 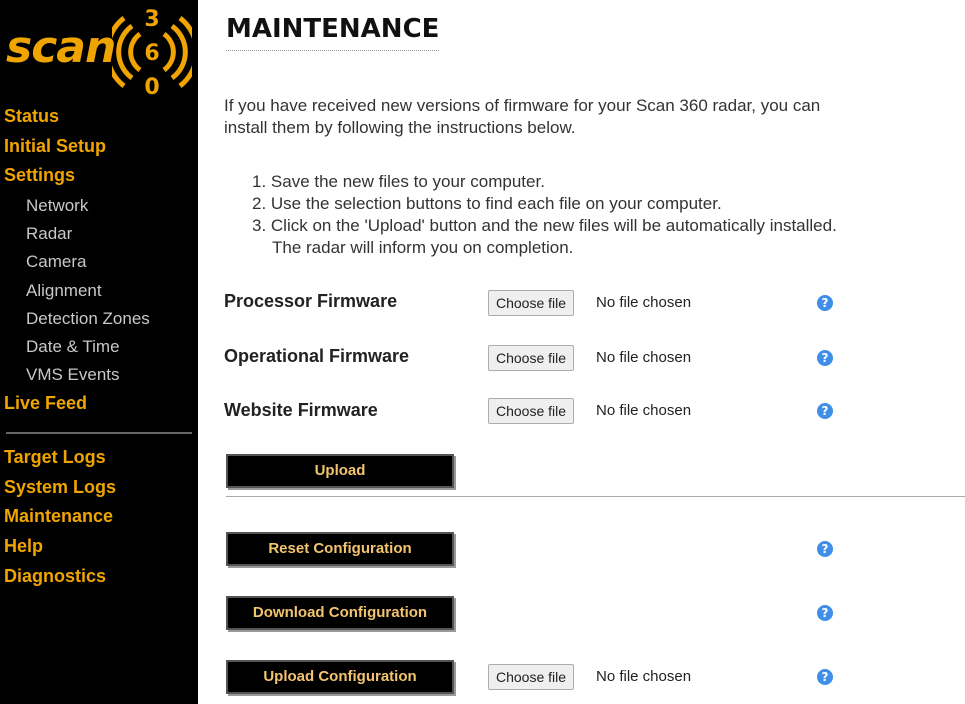 I want to click on sidebar-item-date-time: Date & Time, so click(x=73, y=347).